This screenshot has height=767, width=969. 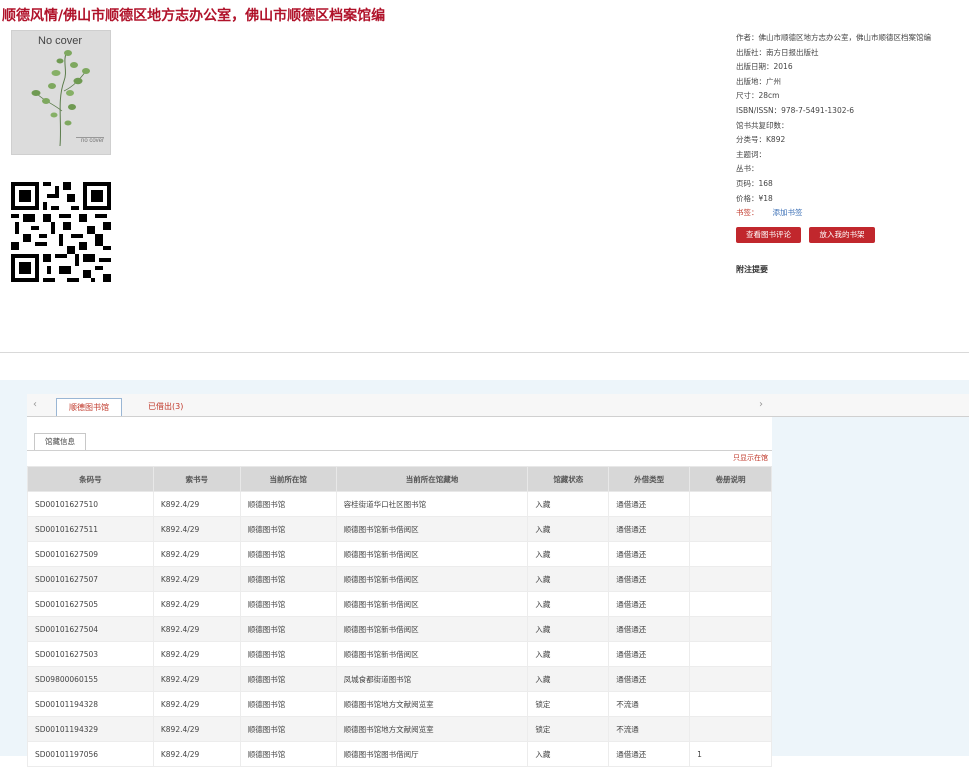 What do you see at coordinates (90, 629) in the screenshot?
I see `cell-barcode: SD00101627504` at bounding box center [90, 629].